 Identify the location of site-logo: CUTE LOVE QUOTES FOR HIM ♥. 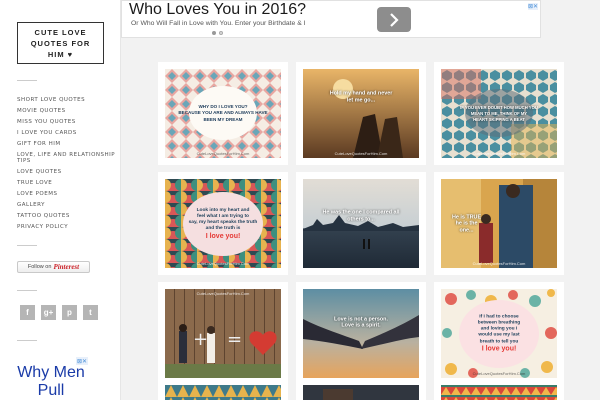
(60, 43).